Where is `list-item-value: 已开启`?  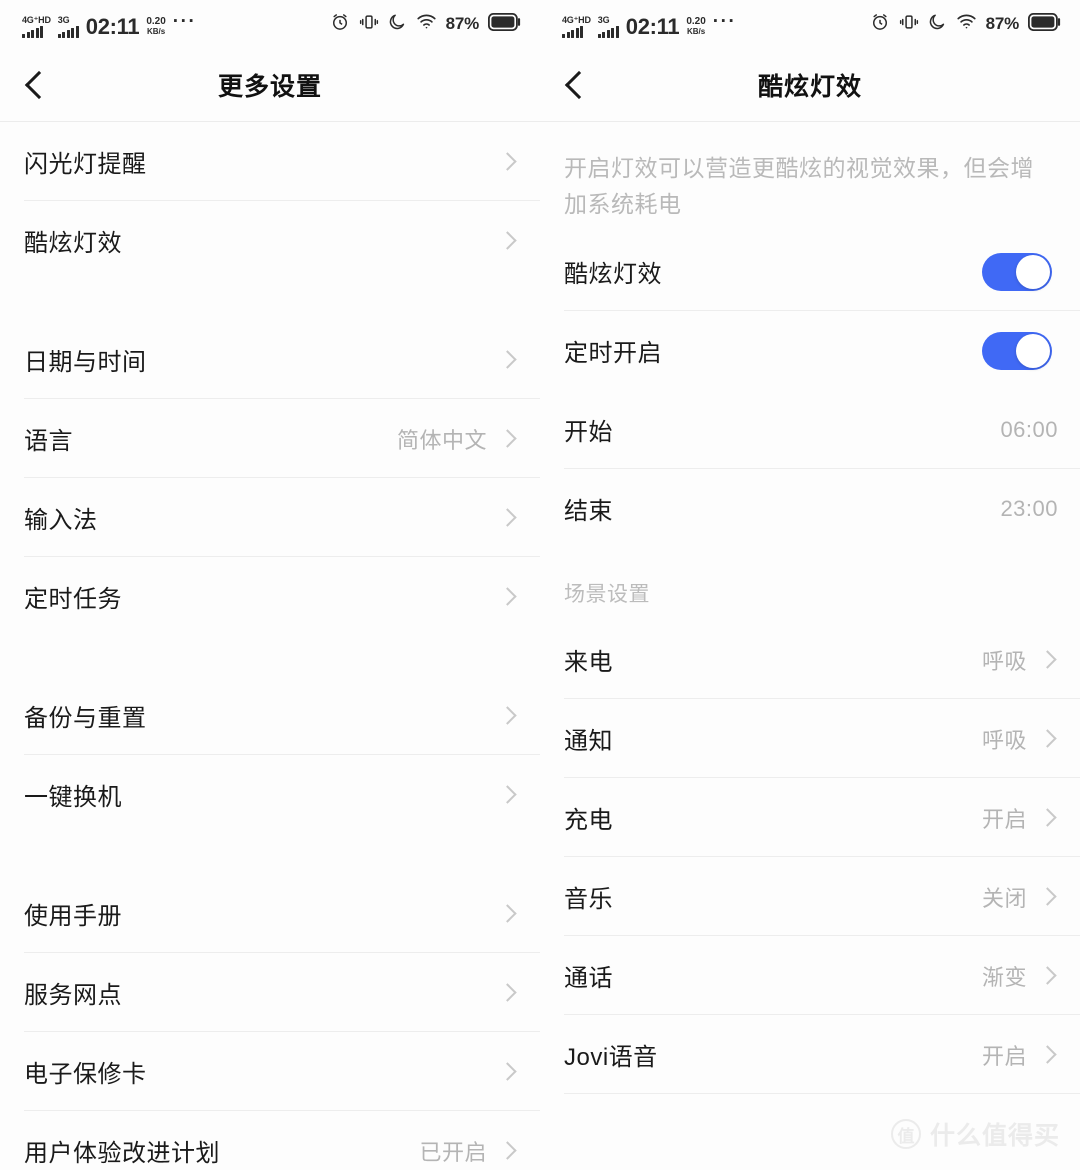
list-item-value: 已开启 is located at coordinates (453, 1152).